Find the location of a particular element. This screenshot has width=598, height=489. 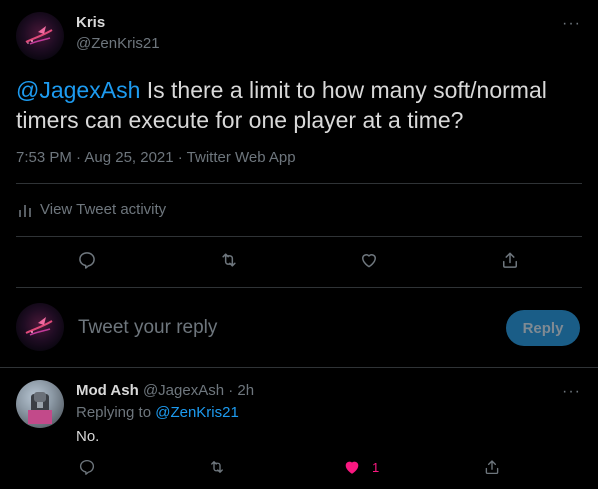

reply-like-count: 1 is located at coordinates (376, 467).